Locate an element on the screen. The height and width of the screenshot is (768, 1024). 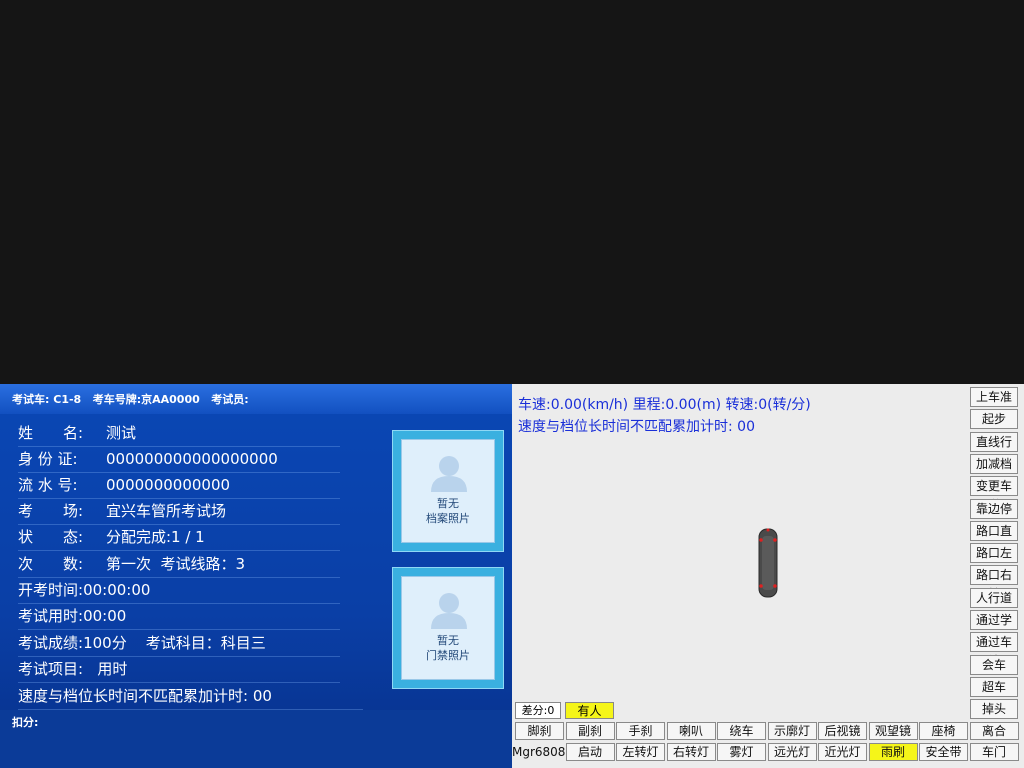
archive-photo-line1: 暂无 is located at coordinates (448, 503).